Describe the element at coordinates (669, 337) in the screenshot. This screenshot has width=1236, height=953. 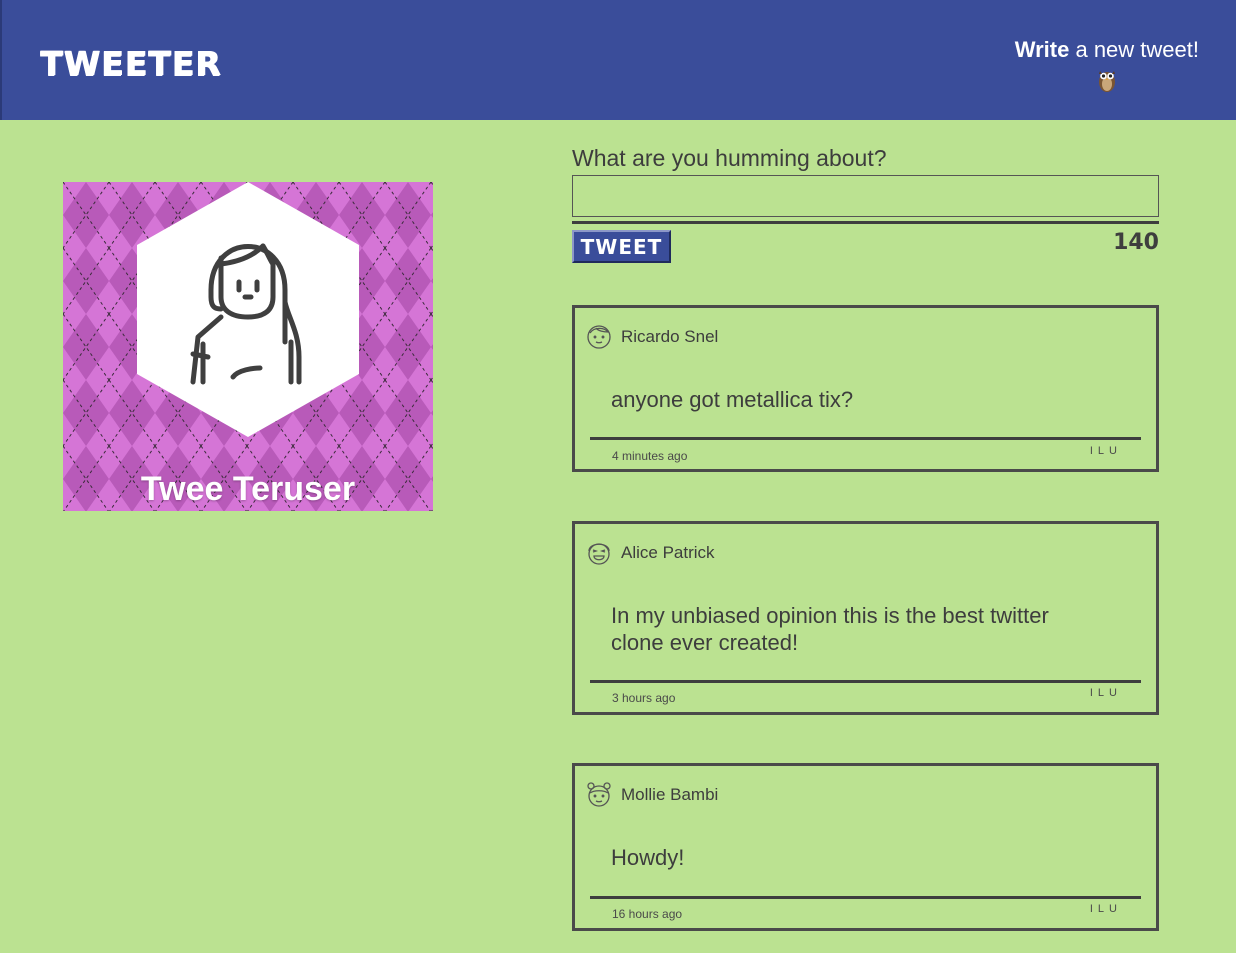
I see `tweet-author: Ricardo Snel` at that location.